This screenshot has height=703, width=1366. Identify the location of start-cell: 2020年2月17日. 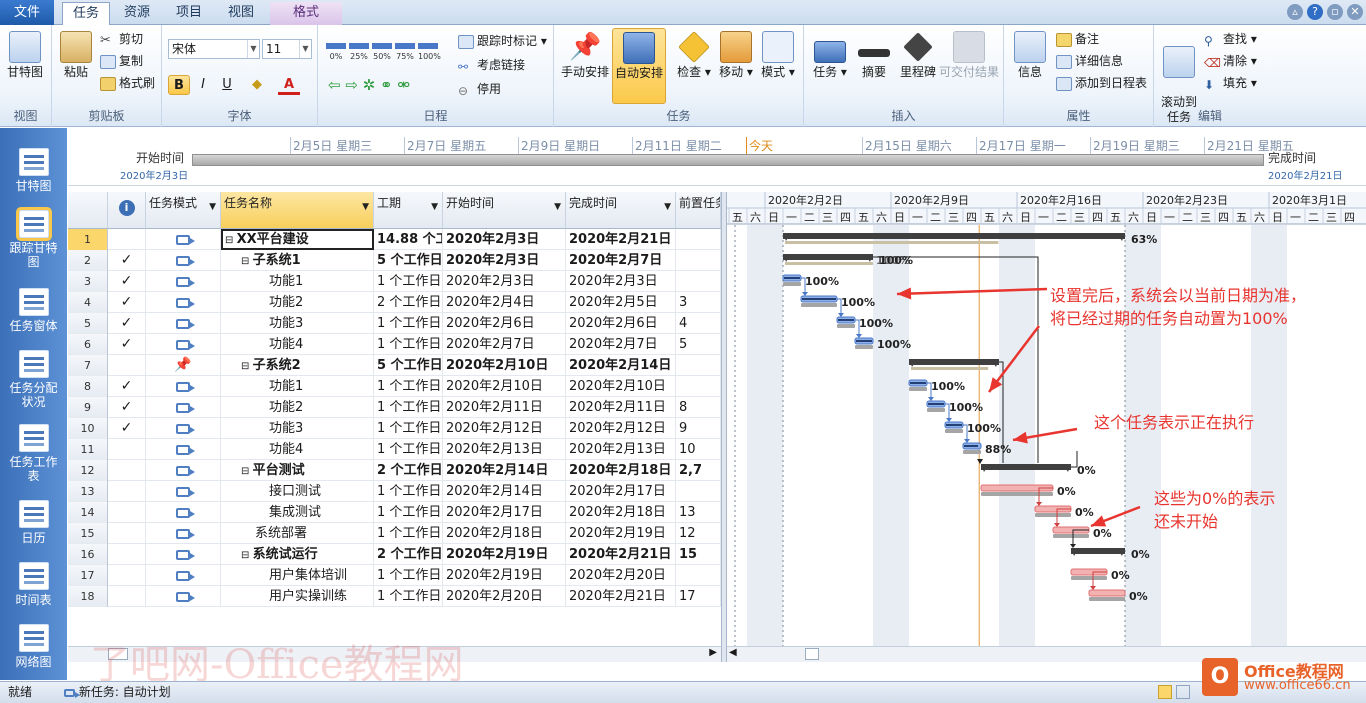
(504, 512).